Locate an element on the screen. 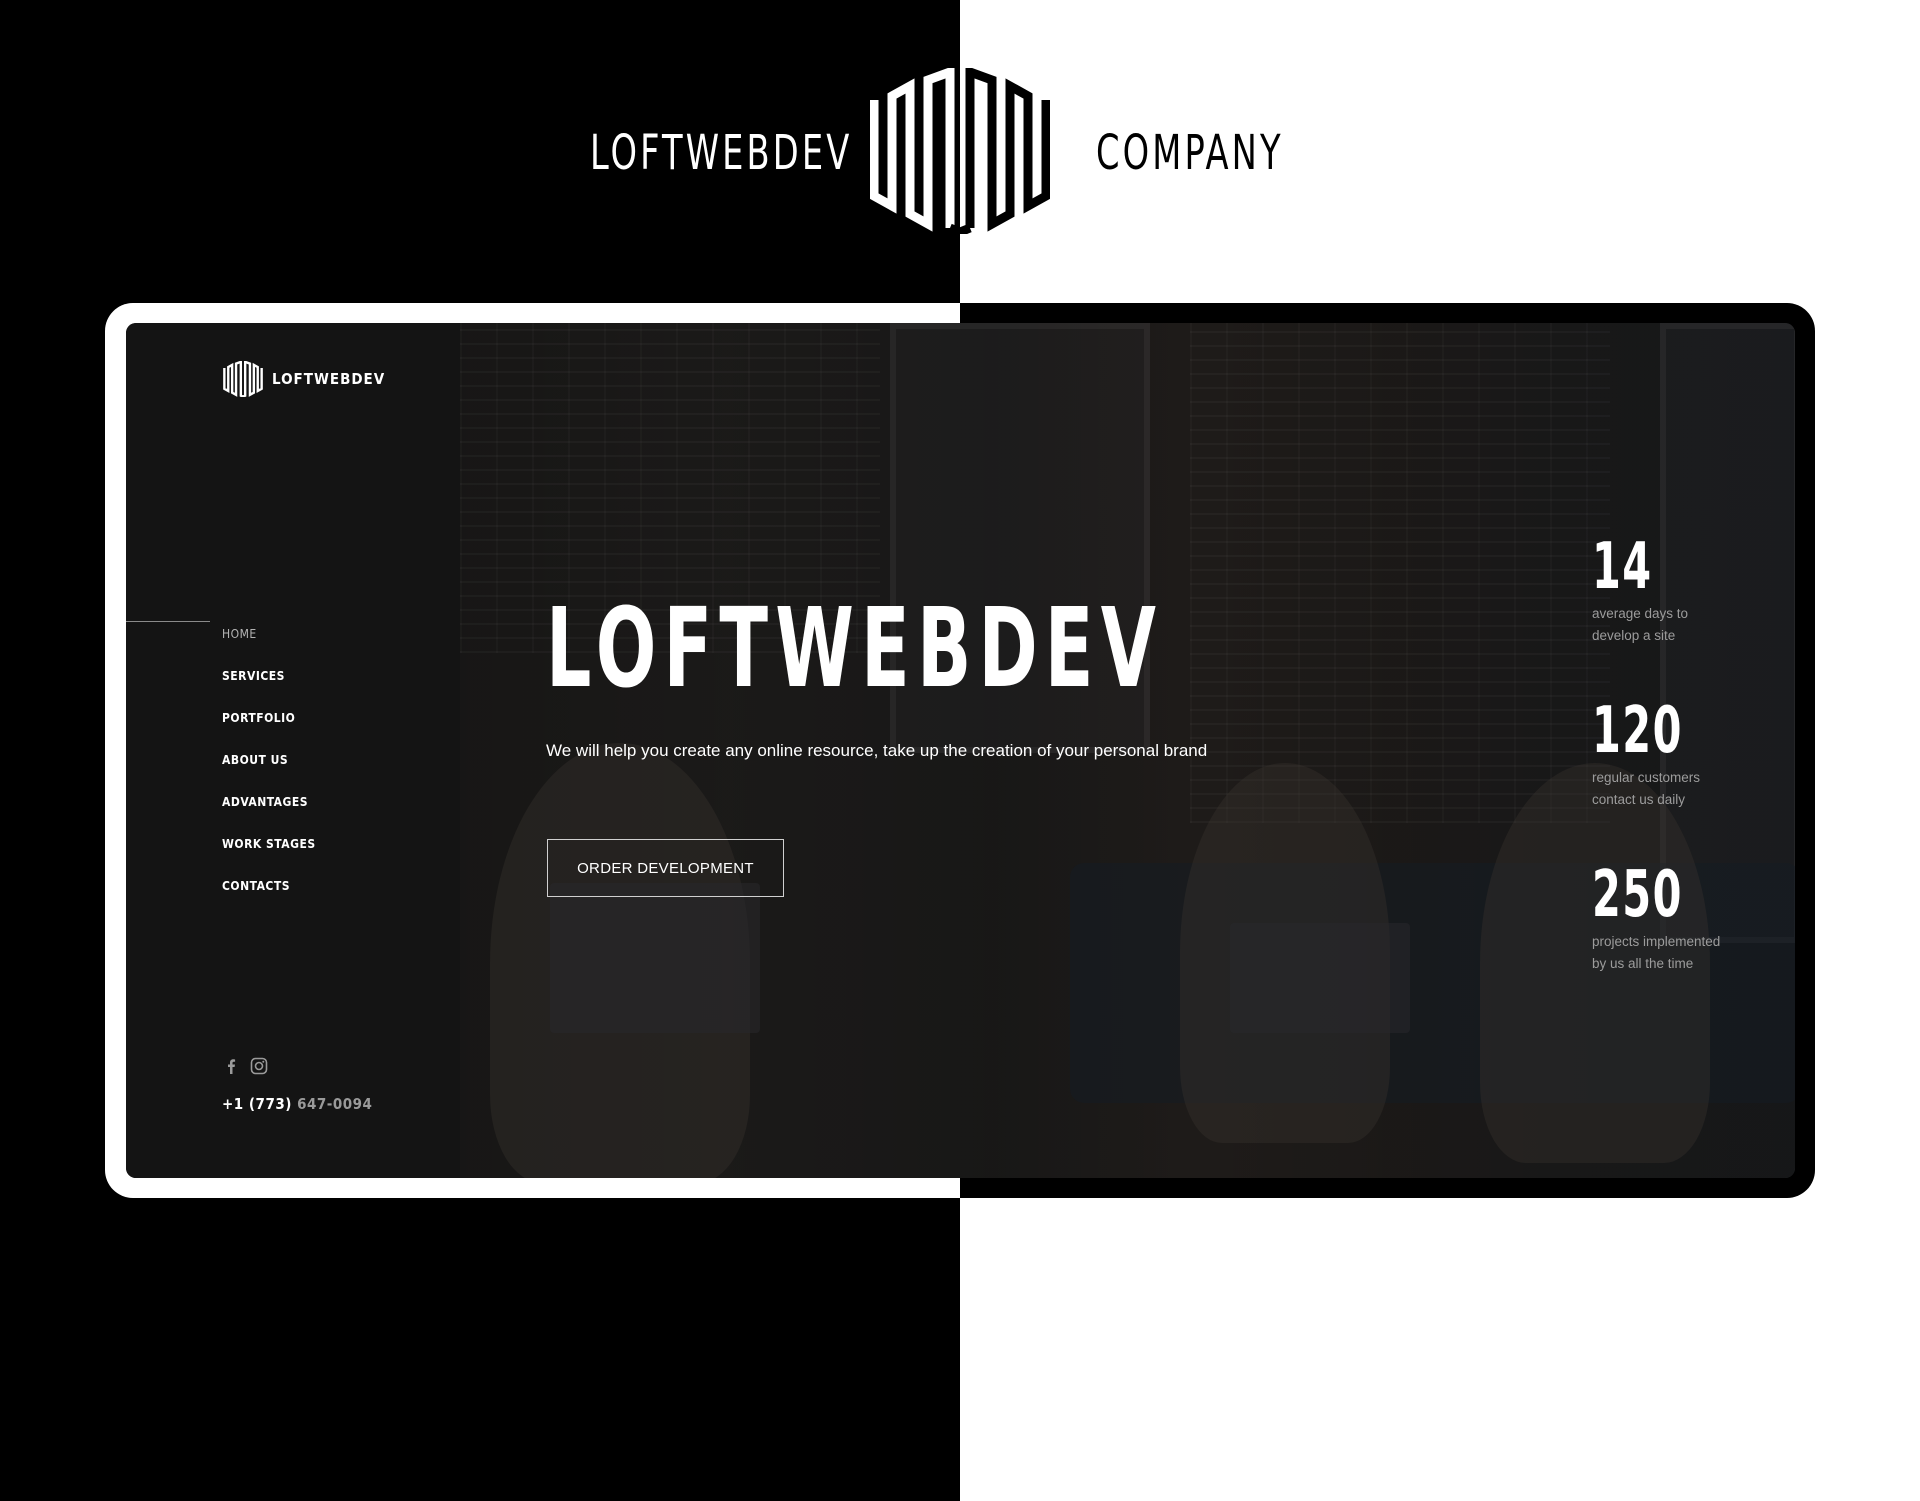 The width and height of the screenshot is (1920, 1501). nav-item-services: SERVICES is located at coordinates (269, 676).